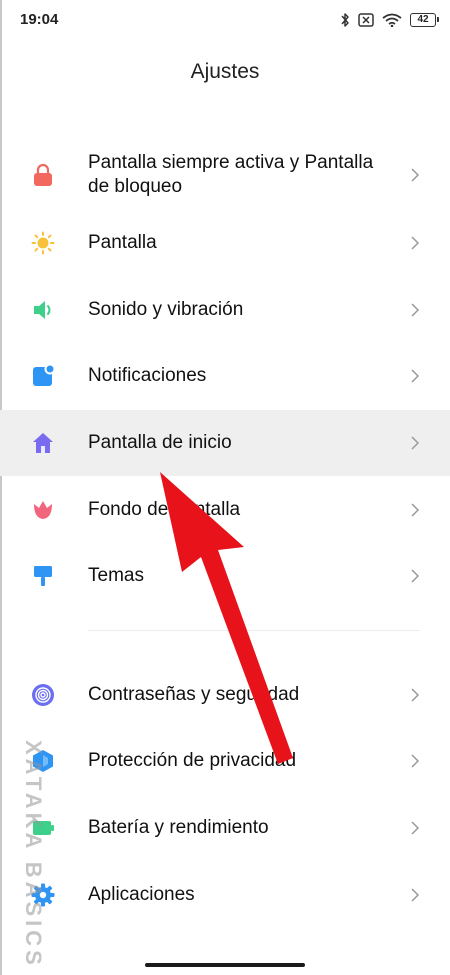  I want to click on setting-label: Protección de privacidad, so click(192, 761).